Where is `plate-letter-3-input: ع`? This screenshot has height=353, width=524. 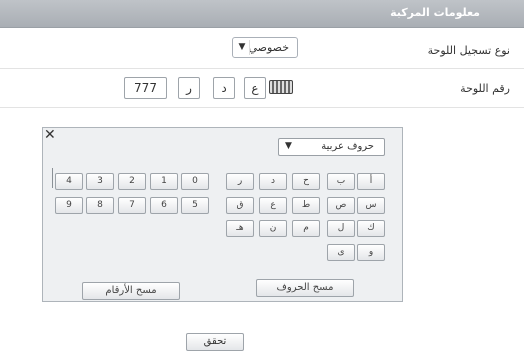
plate-letter-3-input: ع is located at coordinates (255, 88).